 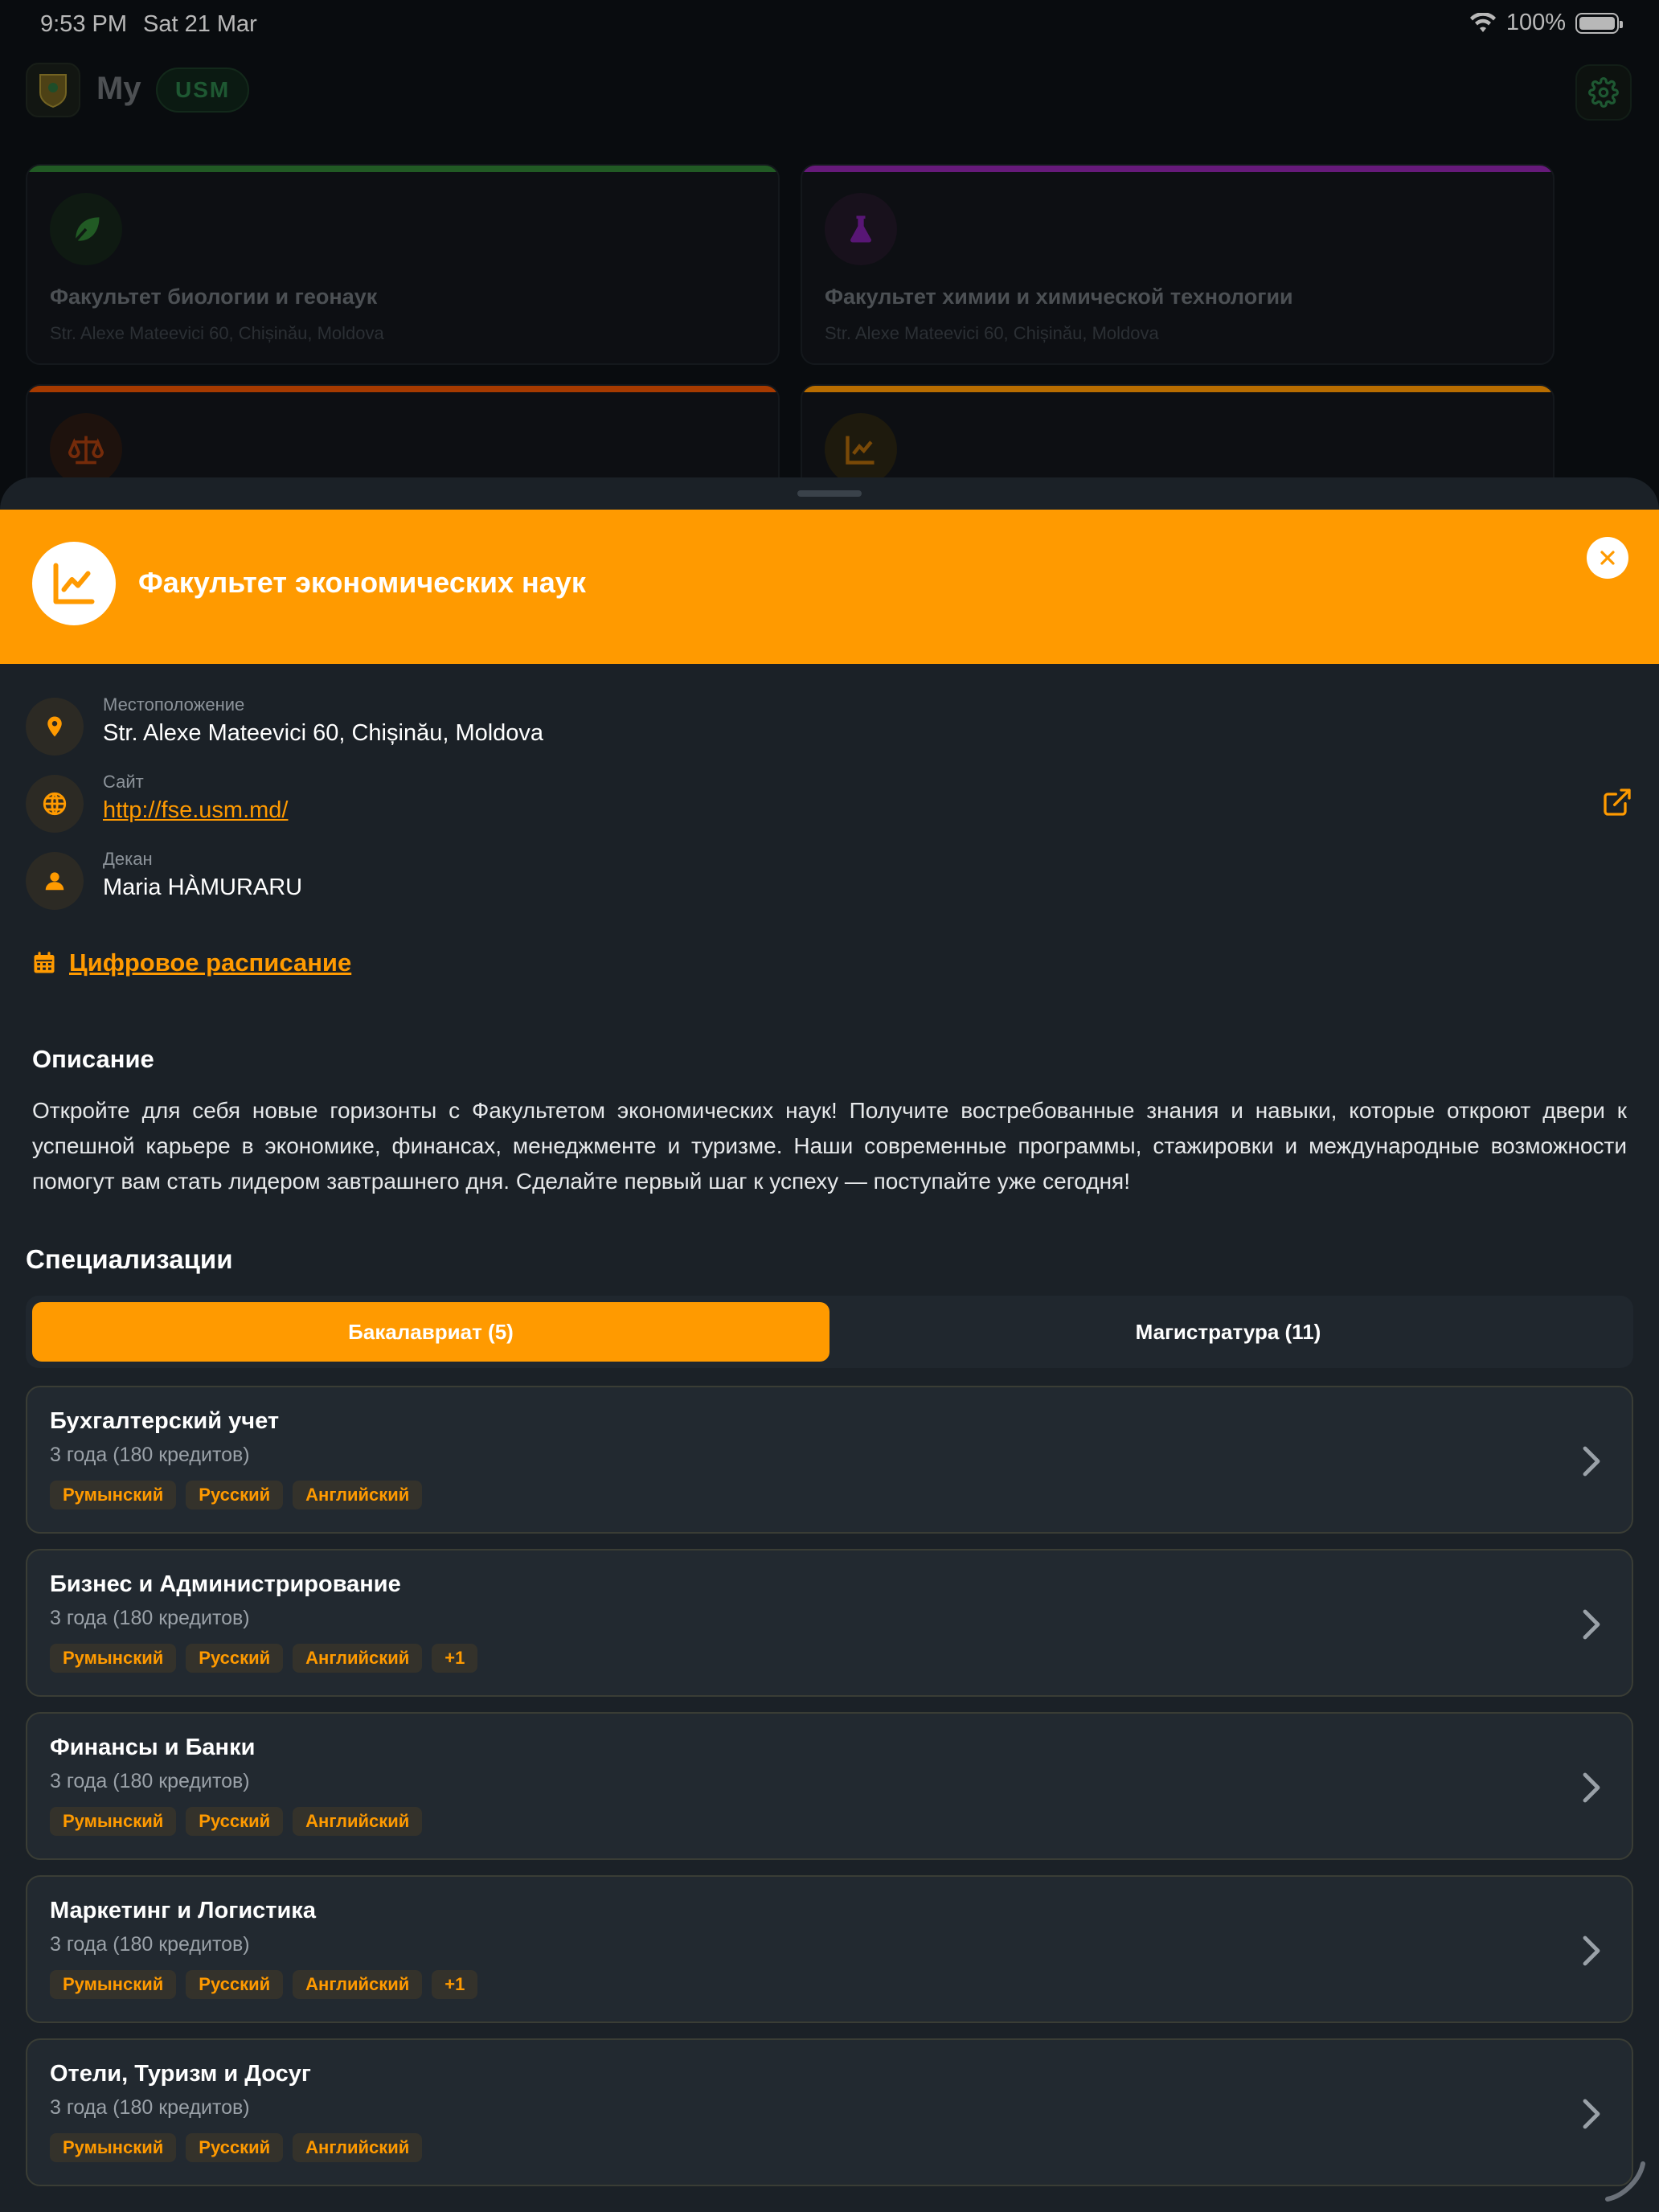 What do you see at coordinates (55, 881) in the screenshot?
I see `person-icon` at bounding box center [55, 881].